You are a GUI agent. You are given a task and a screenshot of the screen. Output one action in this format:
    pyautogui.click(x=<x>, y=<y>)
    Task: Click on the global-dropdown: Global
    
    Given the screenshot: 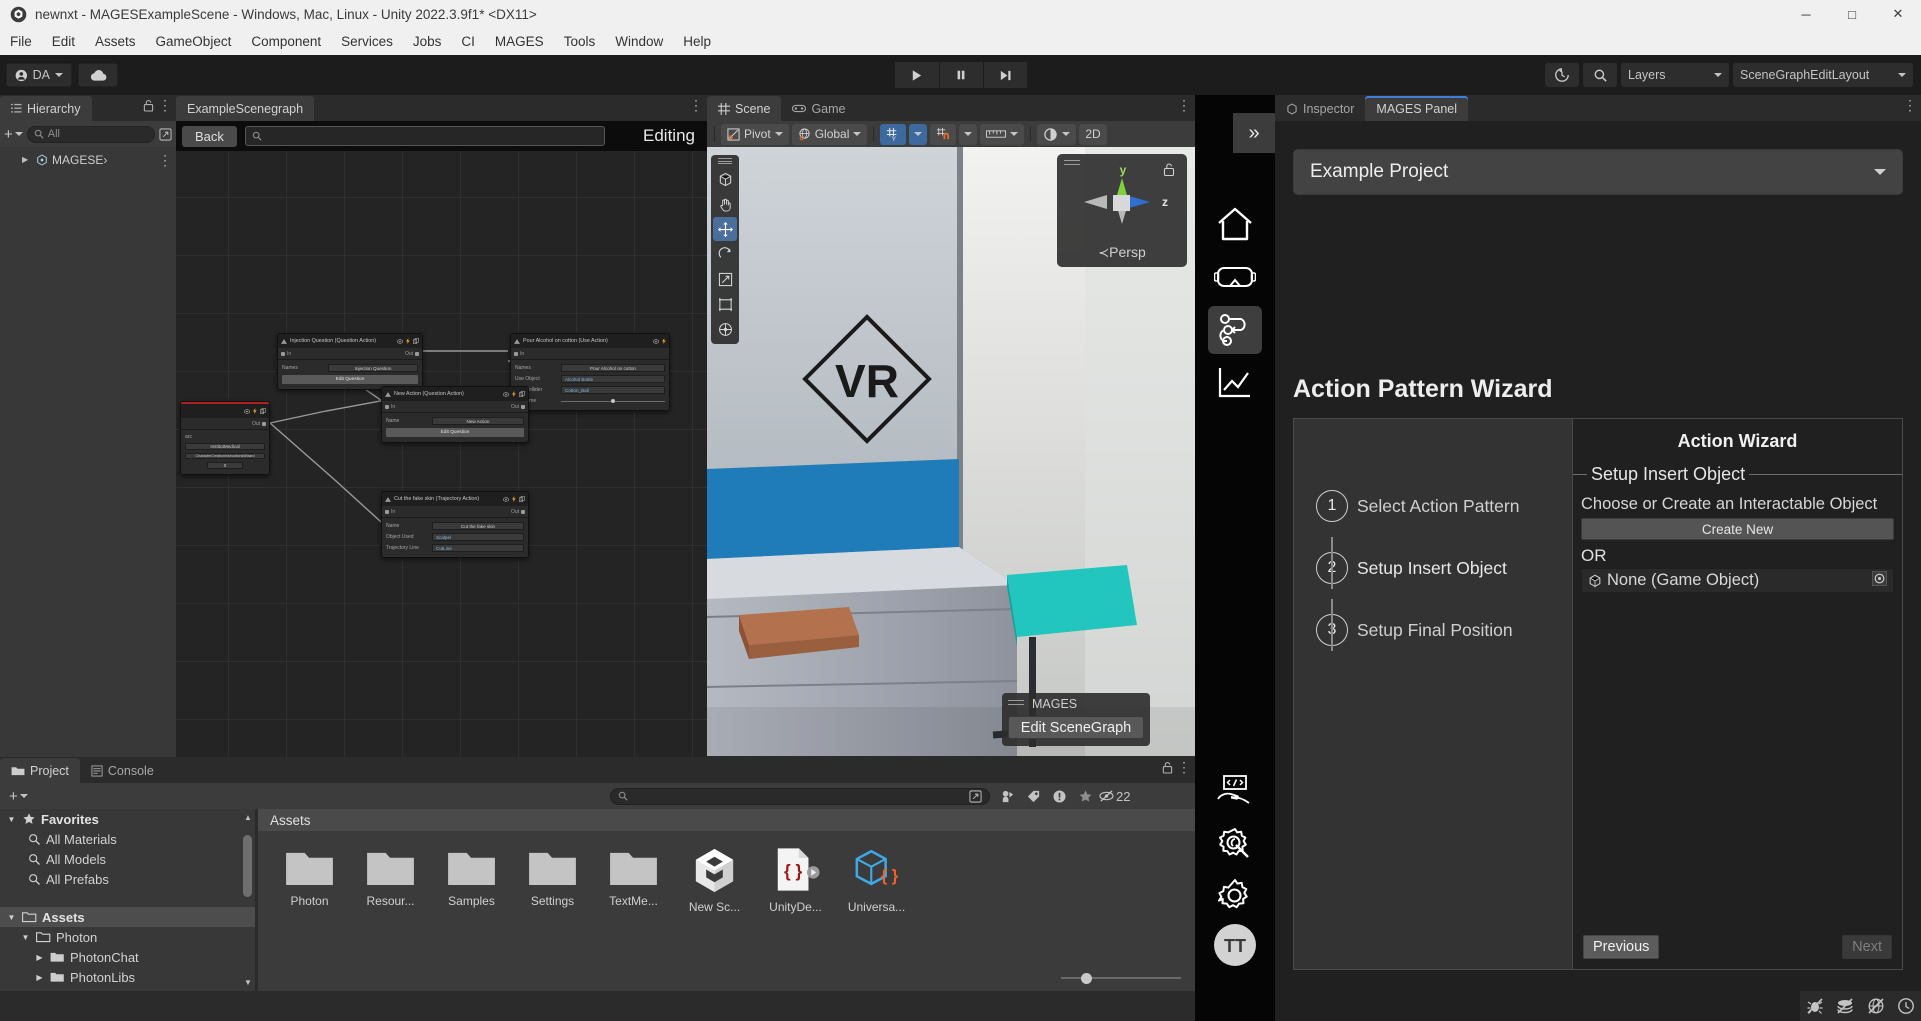 What is the action you would take?
    pyautogui.click(x=829, y=134)
    